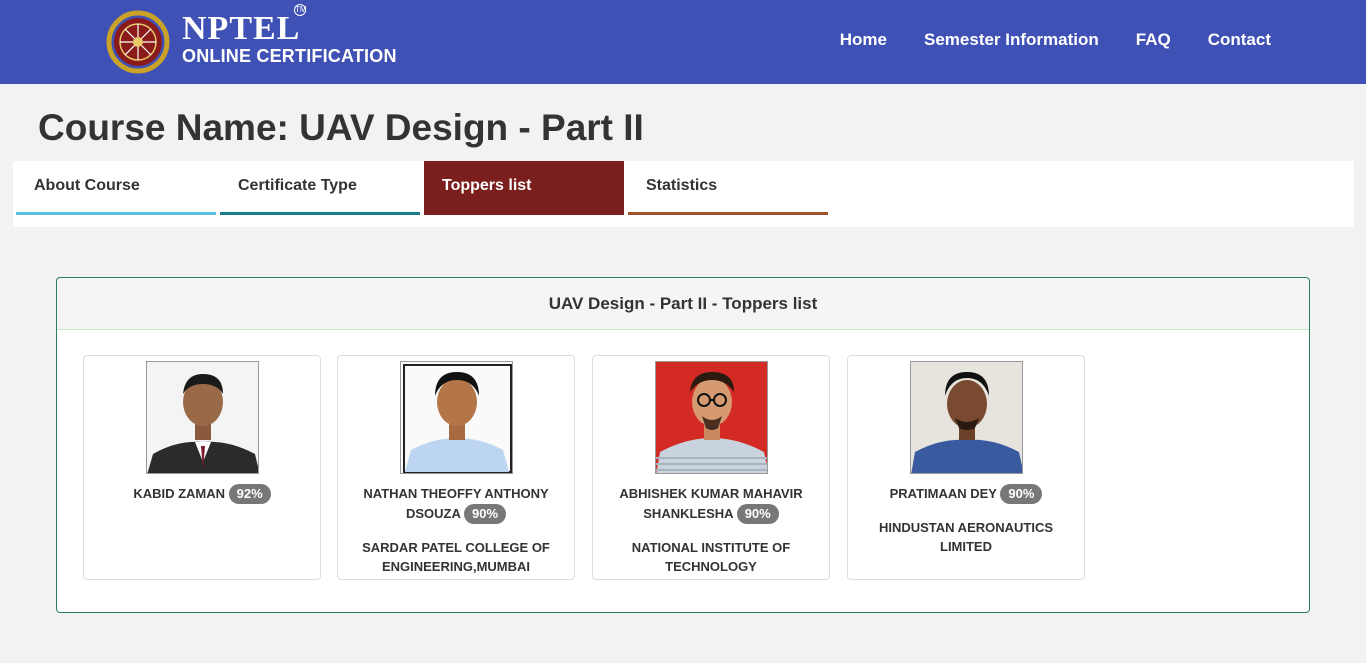 The height and width of the screenshot is (663, 1366). I want to click on topper-name: KABID ZAMAN 92%, so click(202, 494).